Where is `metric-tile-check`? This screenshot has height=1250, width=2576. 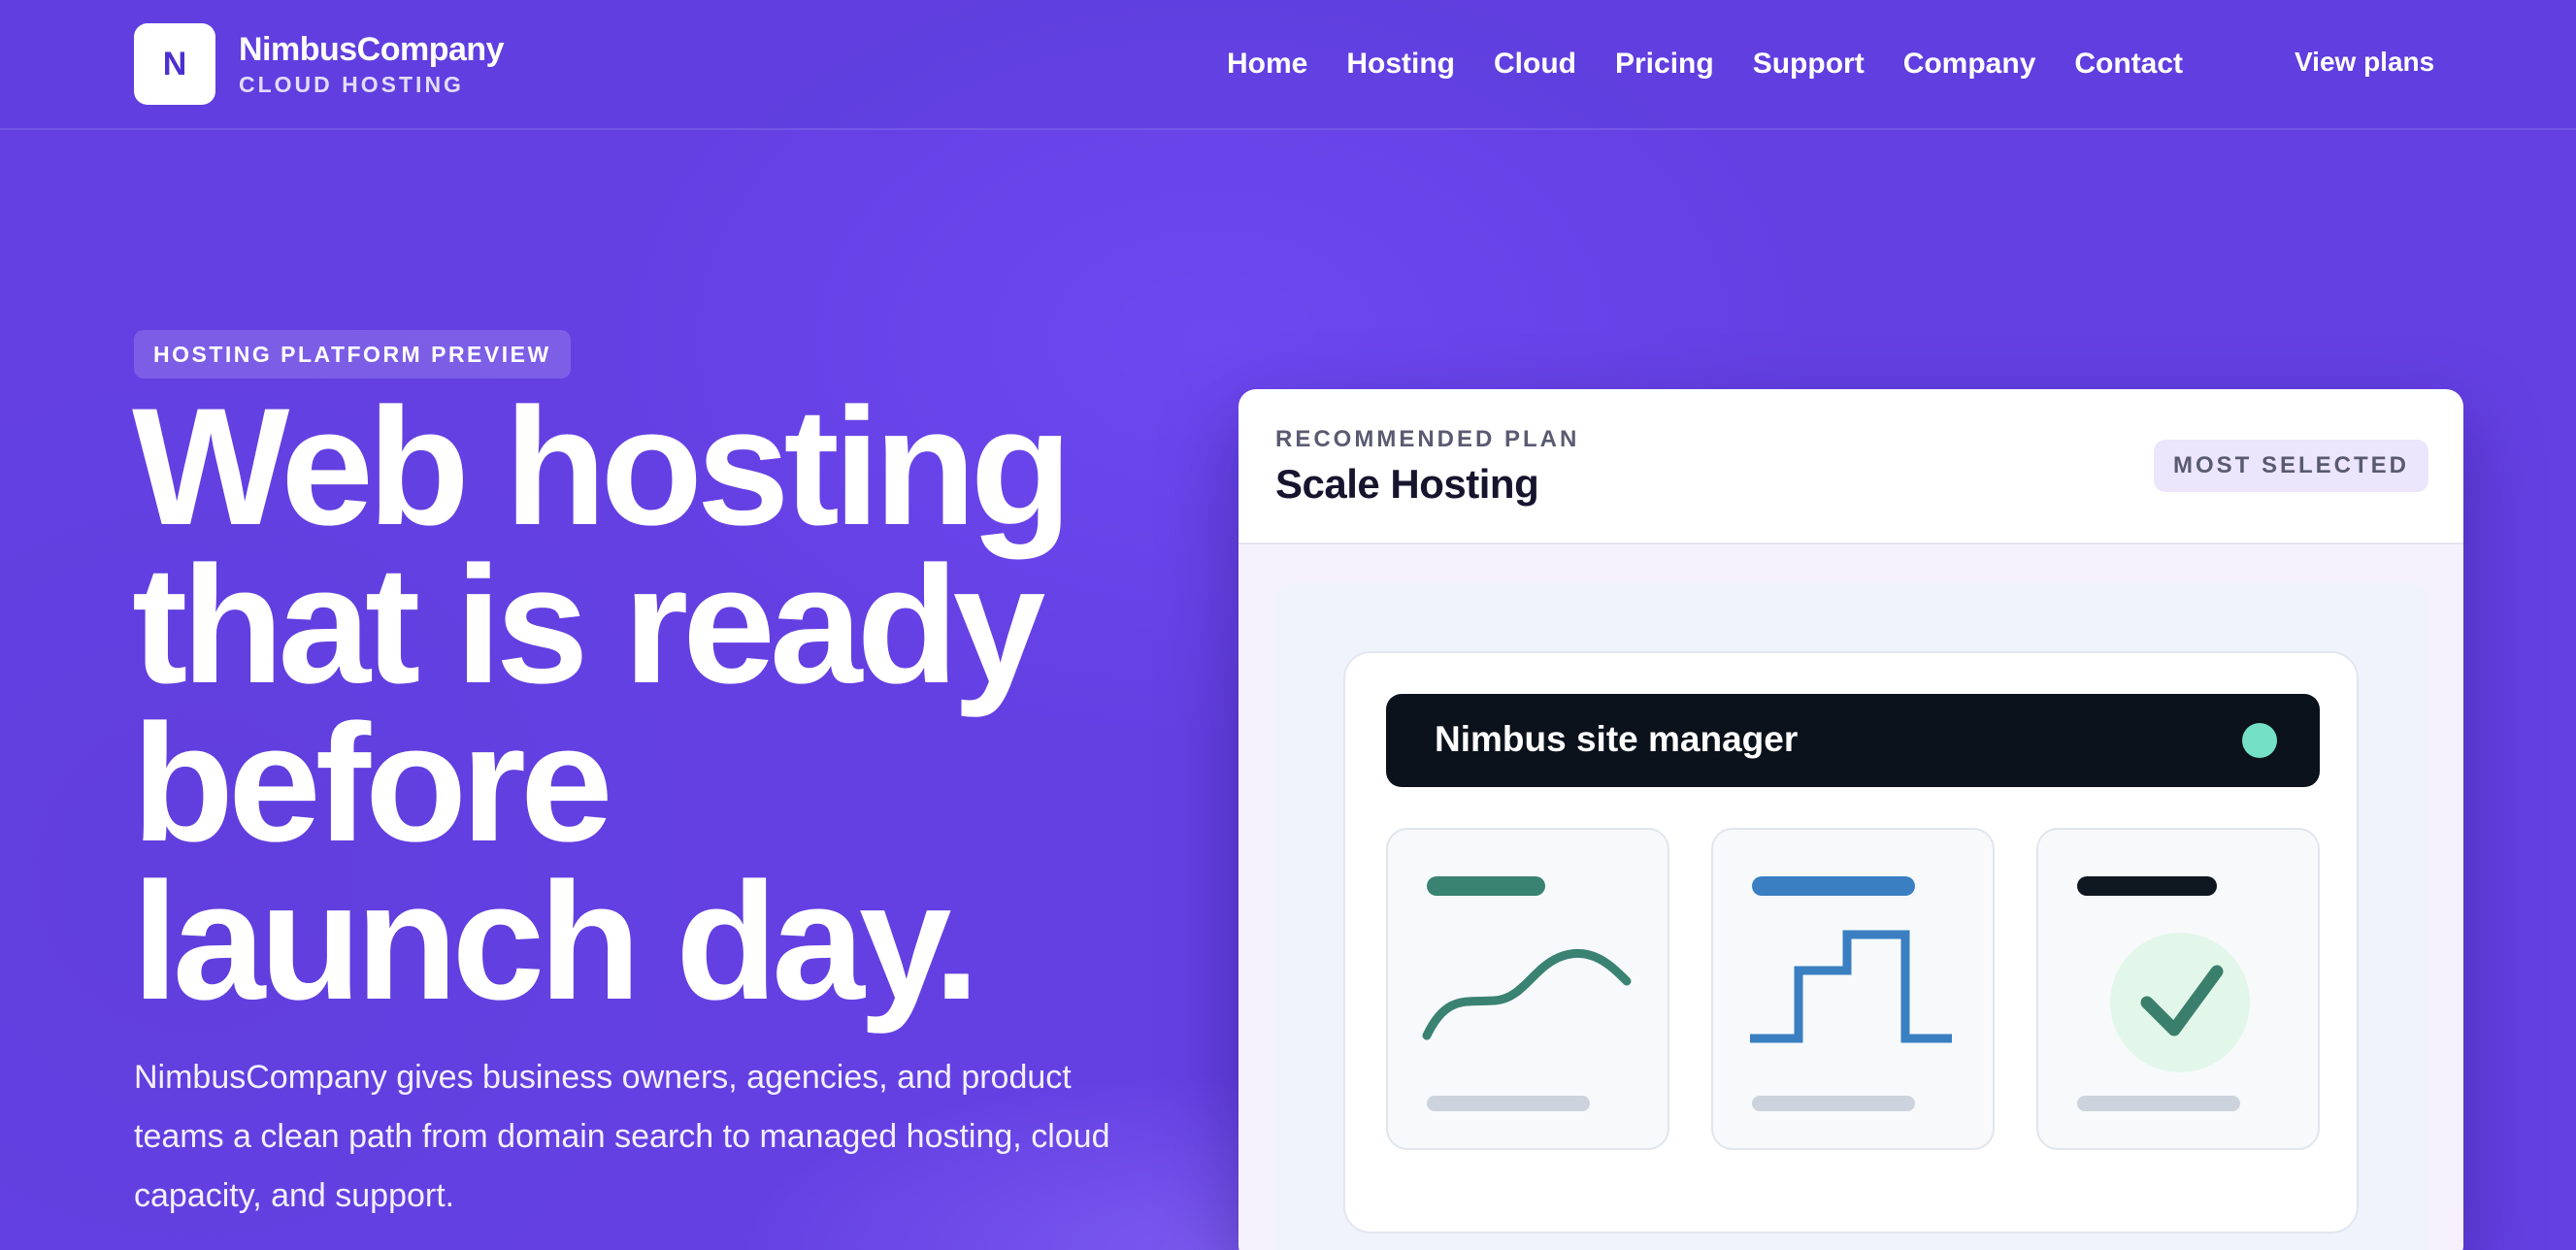
metric-tile-check is located at coordinates (2178, 989).